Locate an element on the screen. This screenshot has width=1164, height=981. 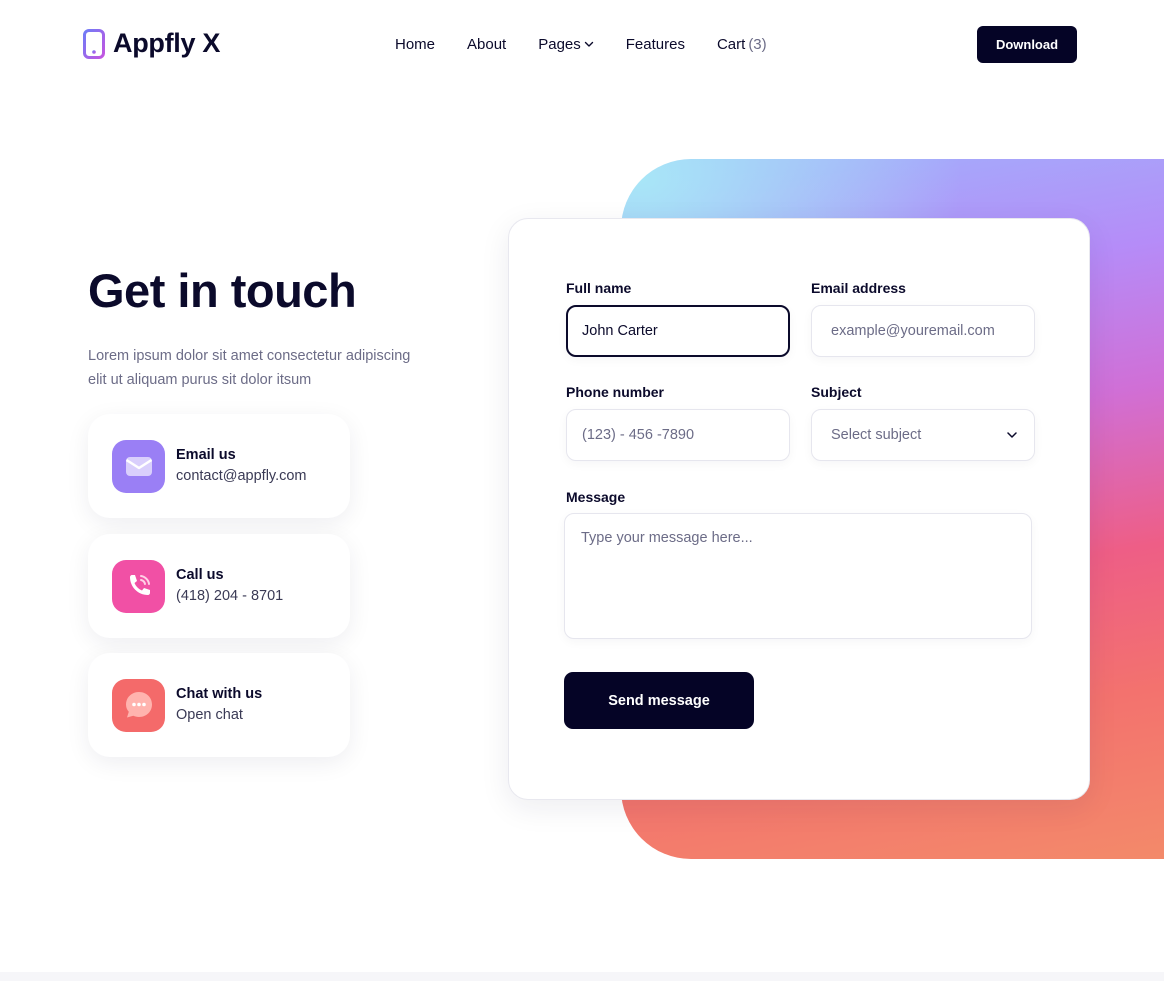
contact-title: Call us is located at coordinates (200, 575).